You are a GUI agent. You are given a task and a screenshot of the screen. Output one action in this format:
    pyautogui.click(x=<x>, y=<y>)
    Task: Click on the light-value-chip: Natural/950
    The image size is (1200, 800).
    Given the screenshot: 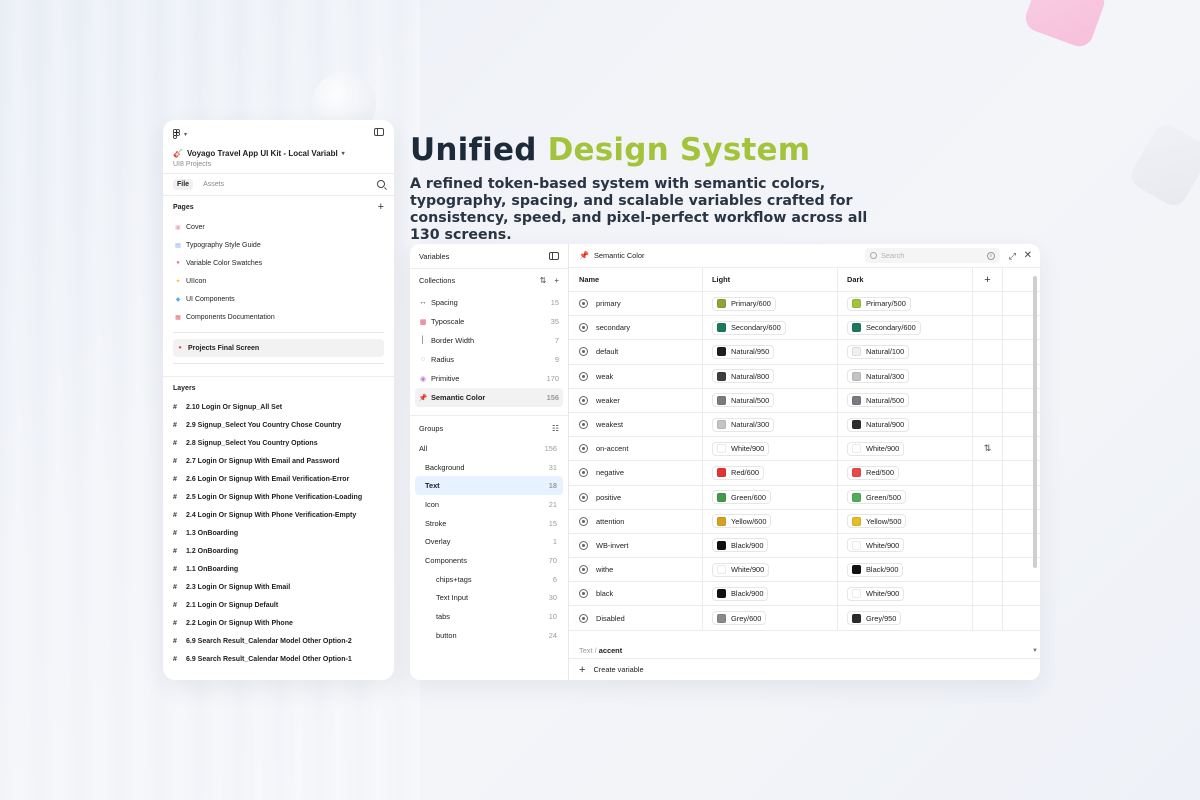 What is the action you would take?
    pyautogui.click(x=743, y=351)
    